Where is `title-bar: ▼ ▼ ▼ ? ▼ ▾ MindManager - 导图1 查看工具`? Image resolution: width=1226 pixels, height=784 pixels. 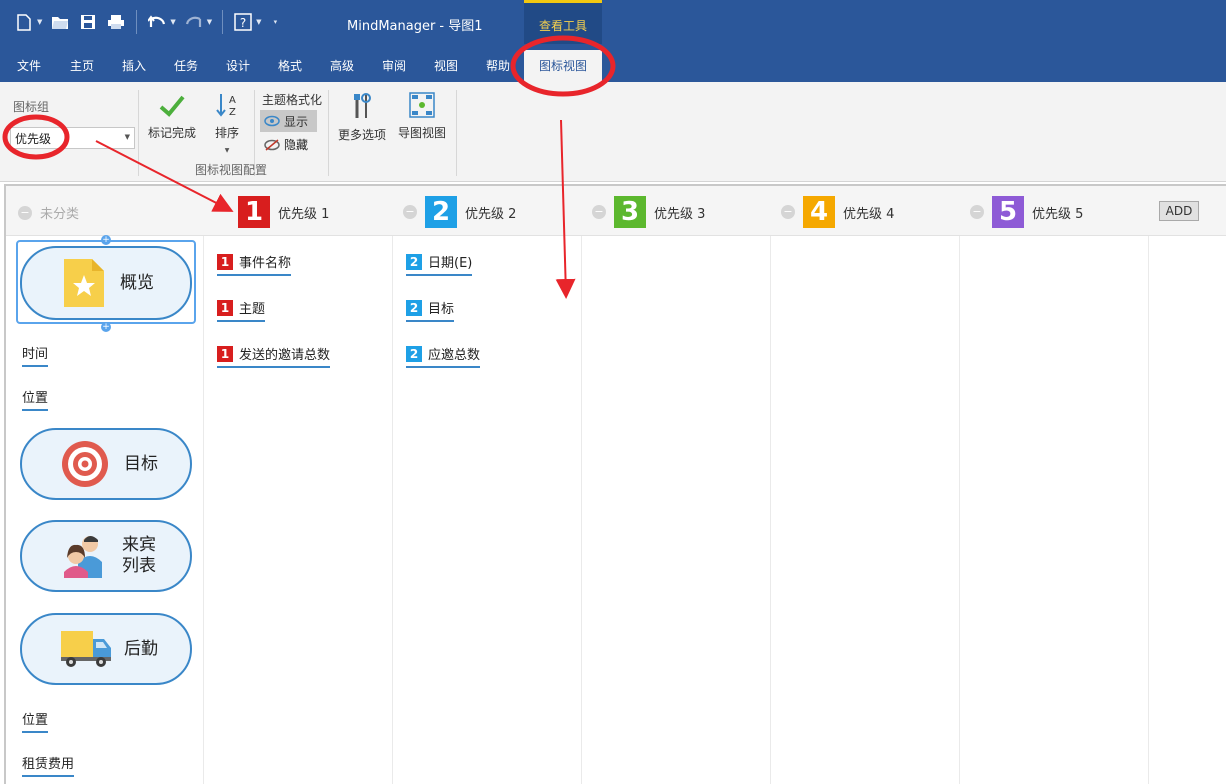
title-bar: ▼ ▼ ▼ ? ▼ ▾ MindManager - 导图1 查看工具 is located at coordinates (613, 22).